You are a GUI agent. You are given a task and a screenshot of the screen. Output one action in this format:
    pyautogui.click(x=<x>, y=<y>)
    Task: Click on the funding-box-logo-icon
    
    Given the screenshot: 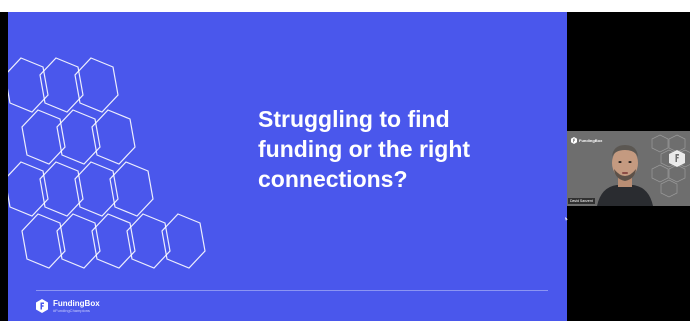 What is the action you would take?
    pyautogui.click(x=42, y=306)
    